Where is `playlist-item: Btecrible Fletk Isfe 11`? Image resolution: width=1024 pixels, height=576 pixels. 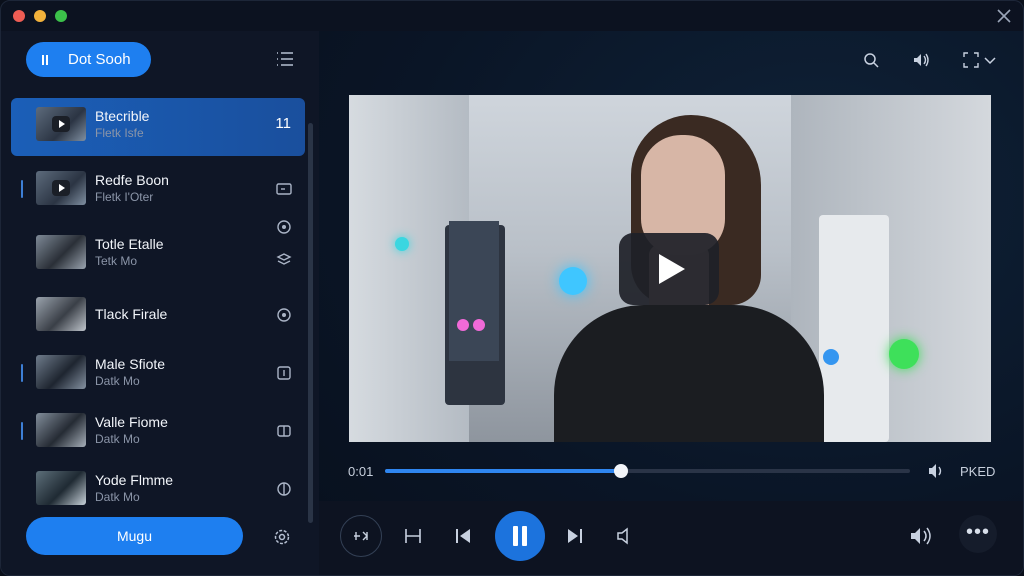 playlist-item: Btecrible Fletk Isfe 11 is located at coordinates (158, 127).